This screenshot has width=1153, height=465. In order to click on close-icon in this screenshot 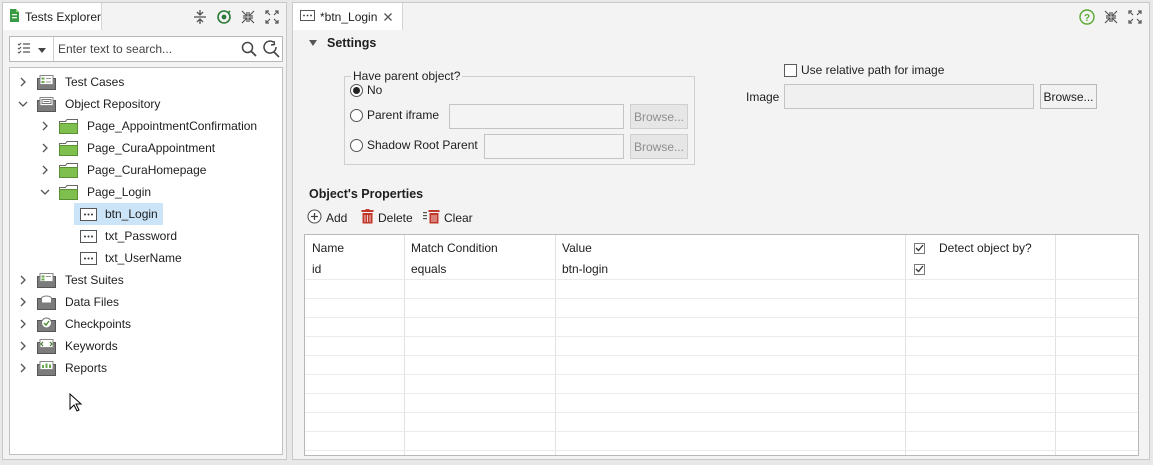, I will do `click(388, 17)`.